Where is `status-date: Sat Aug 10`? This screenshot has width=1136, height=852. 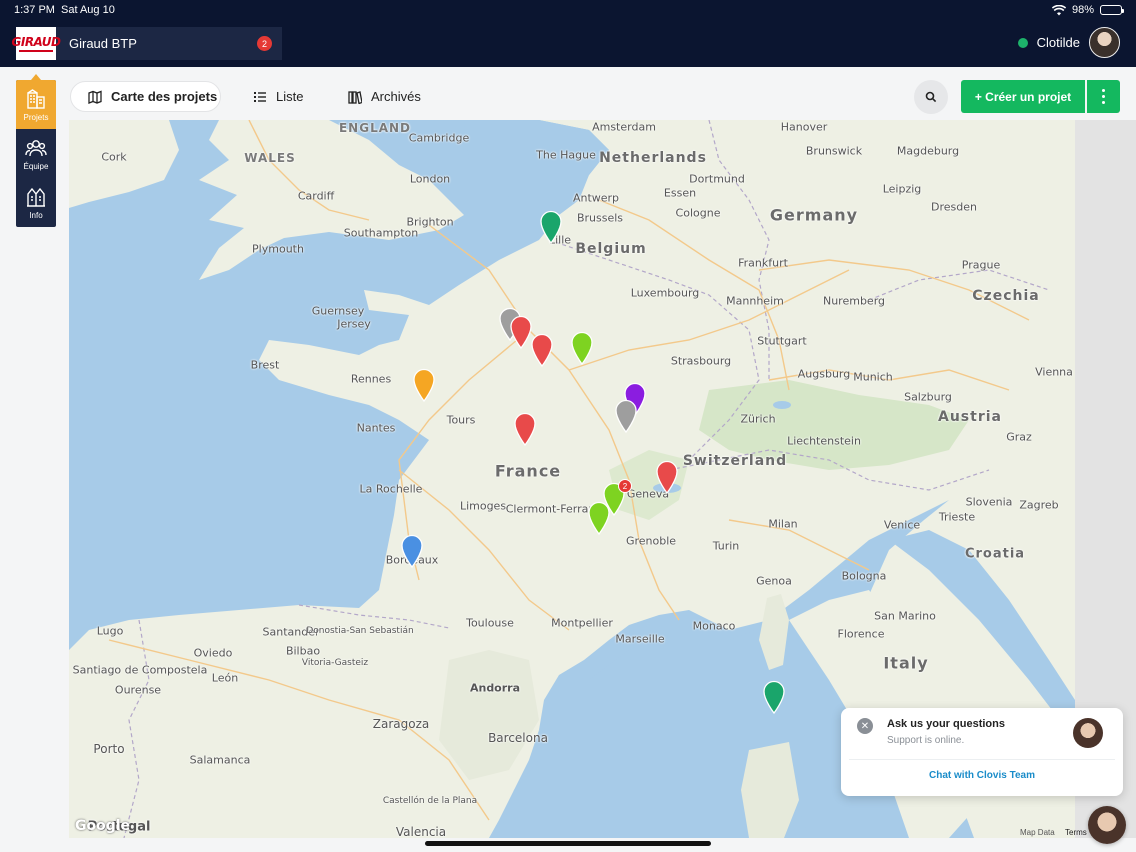
status-date: Sat Aug 10 is located at coordinates (88, 10).